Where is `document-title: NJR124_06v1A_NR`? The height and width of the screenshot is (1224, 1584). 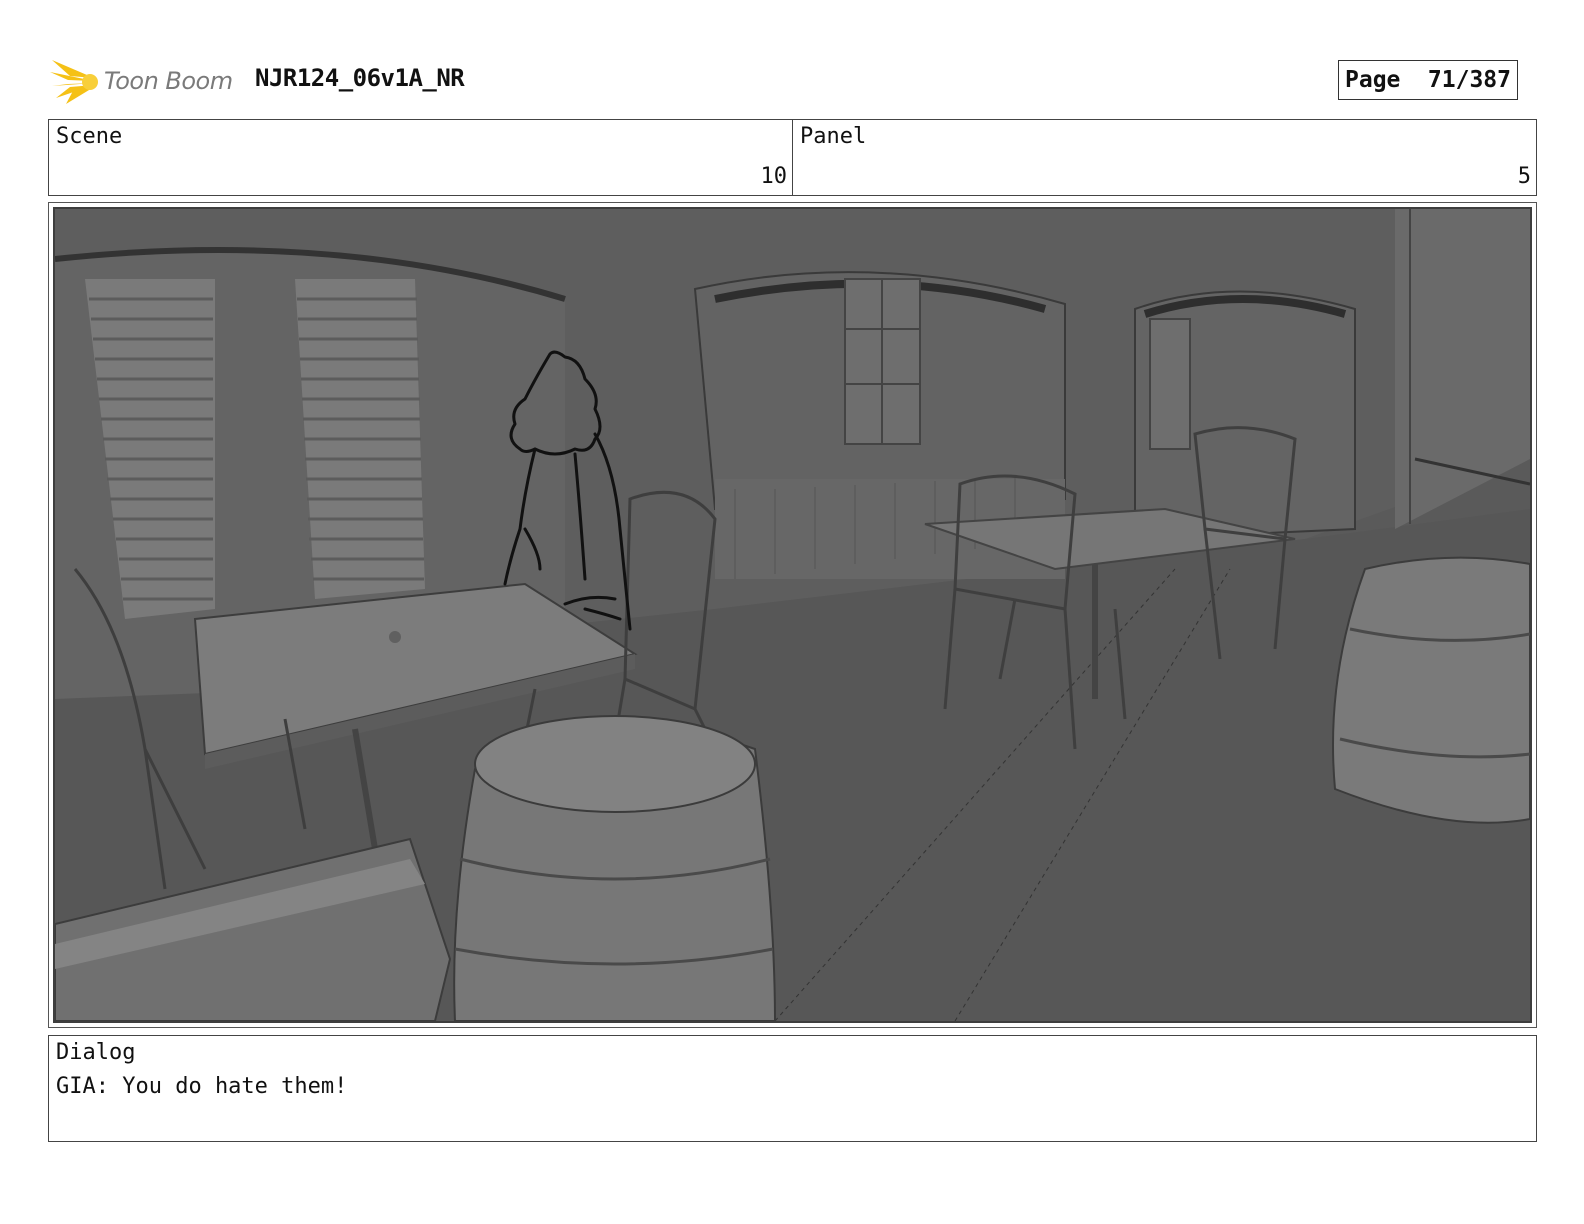
document-title: NJR124_06v1A_NR is located at coordinates (360, 78).